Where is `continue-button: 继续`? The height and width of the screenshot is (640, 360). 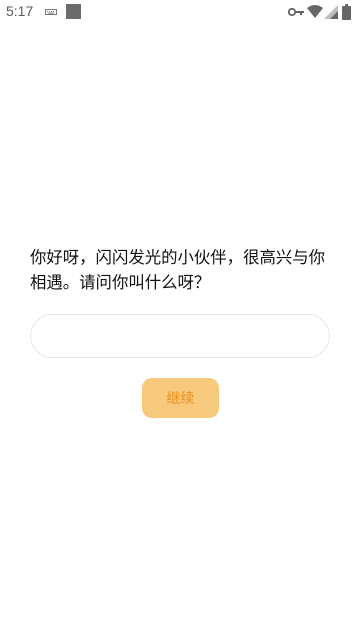
continue-button: 继续 is located at coordinates (180, 398).